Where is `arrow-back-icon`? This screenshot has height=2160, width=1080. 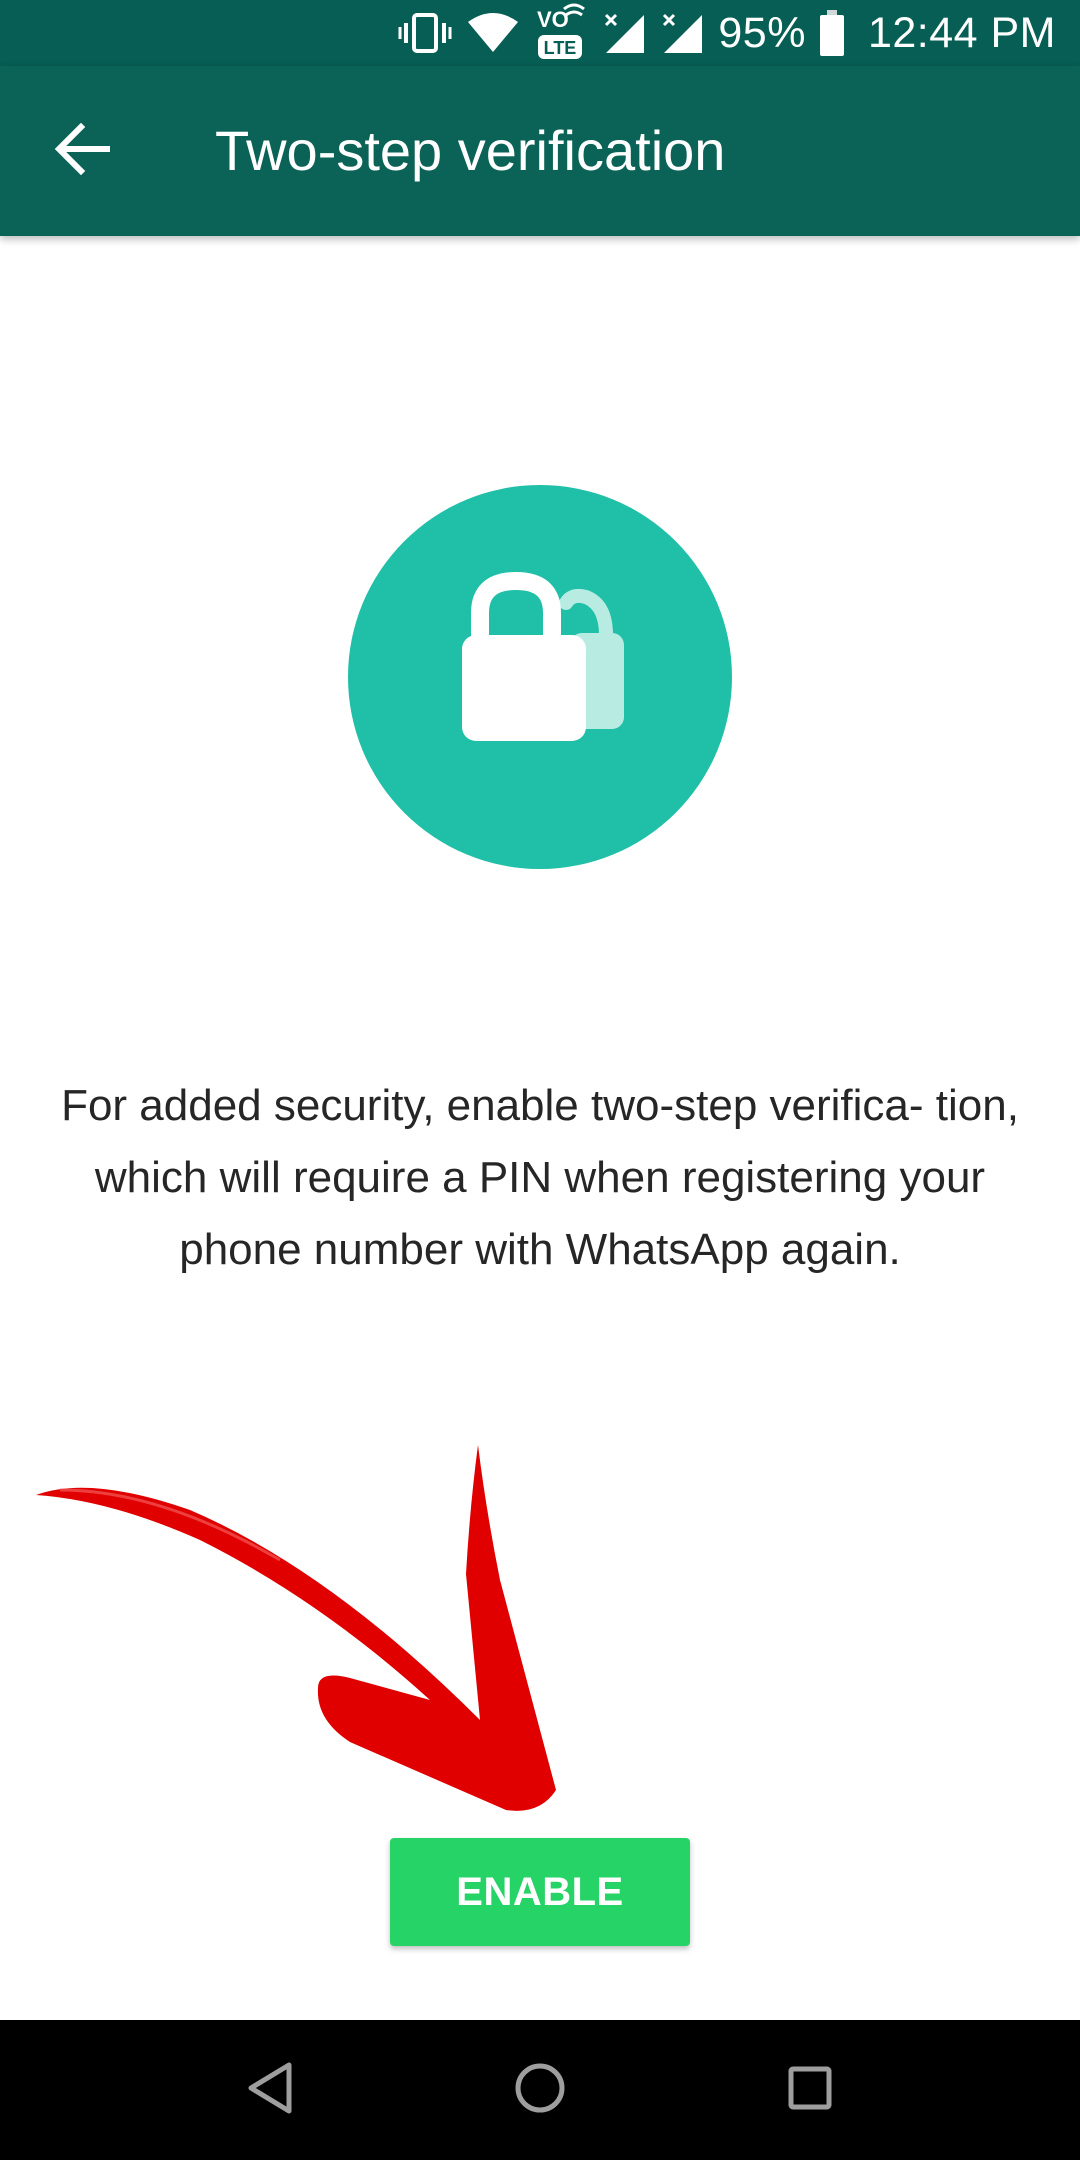 arrow-back-icon is located at coordinates (82, 151).